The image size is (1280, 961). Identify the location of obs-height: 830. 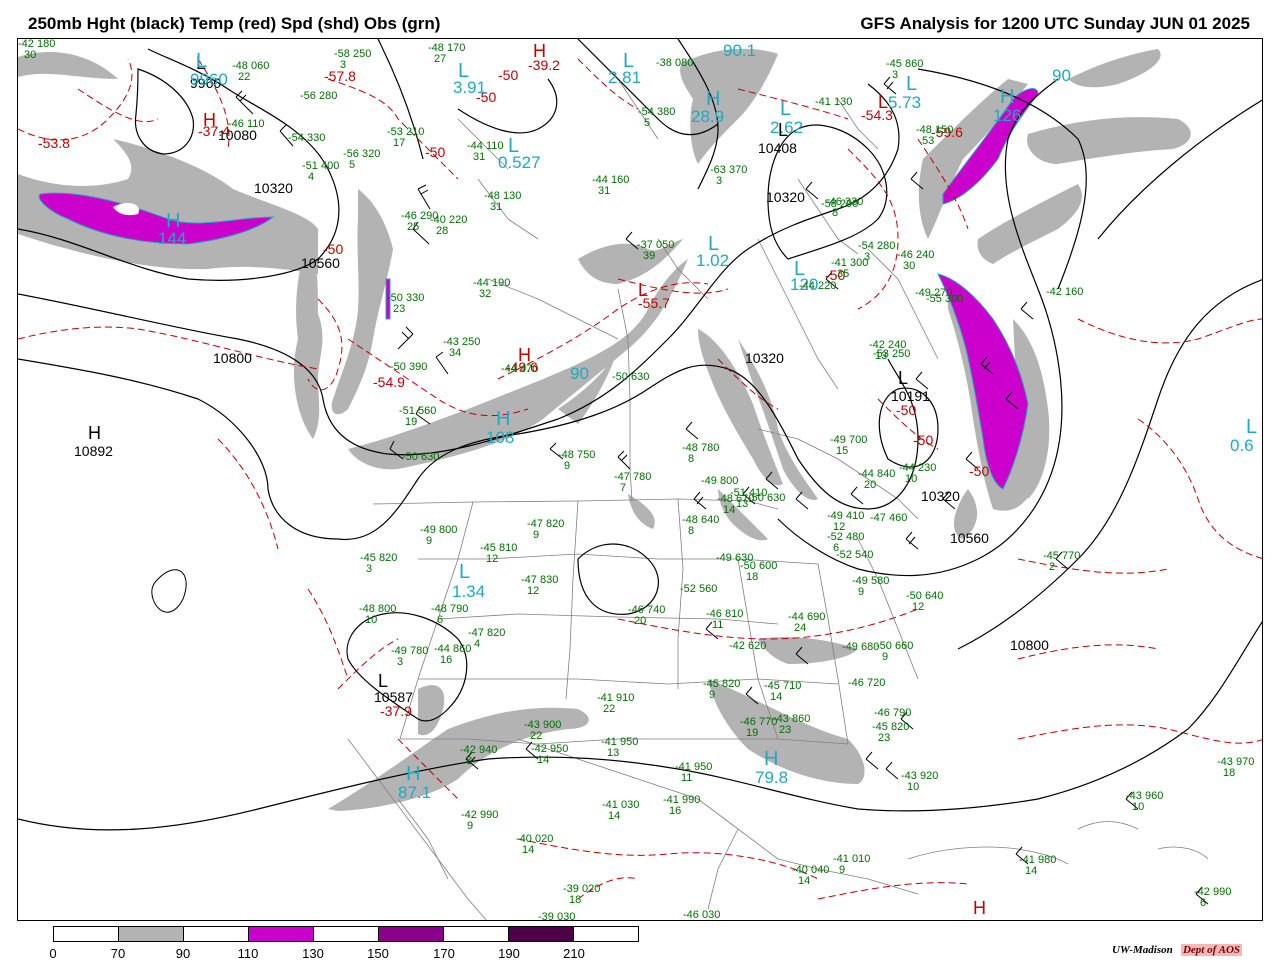
(547, 580).